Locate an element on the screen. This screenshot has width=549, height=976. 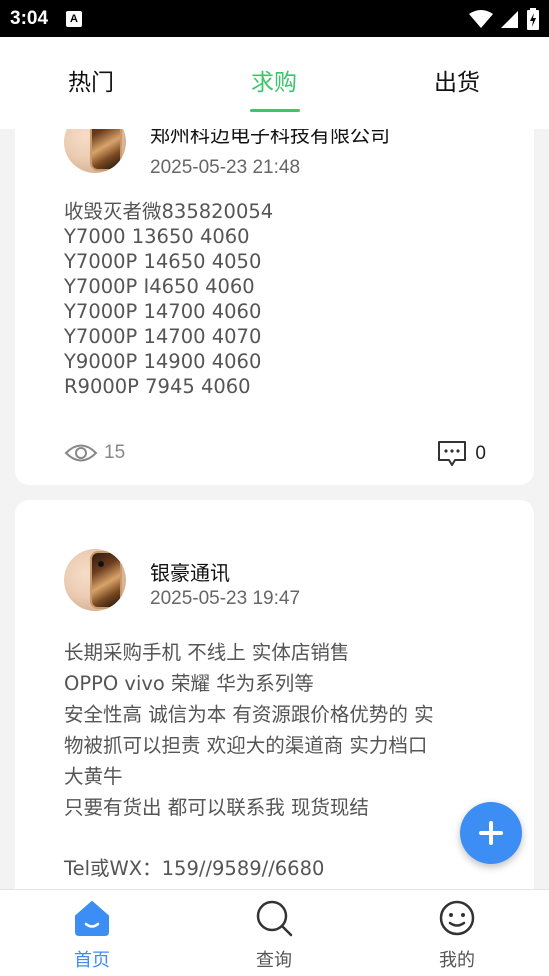
plus-icon is located at coordinates (491, 833).